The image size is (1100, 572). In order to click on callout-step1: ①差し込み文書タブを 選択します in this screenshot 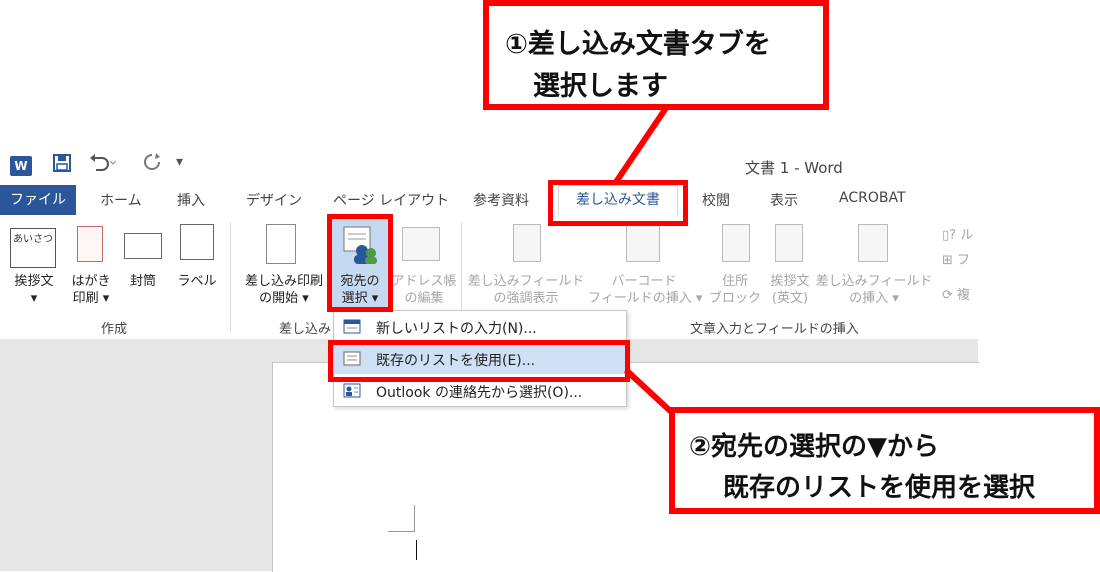, I will do `click(656, 55)`.